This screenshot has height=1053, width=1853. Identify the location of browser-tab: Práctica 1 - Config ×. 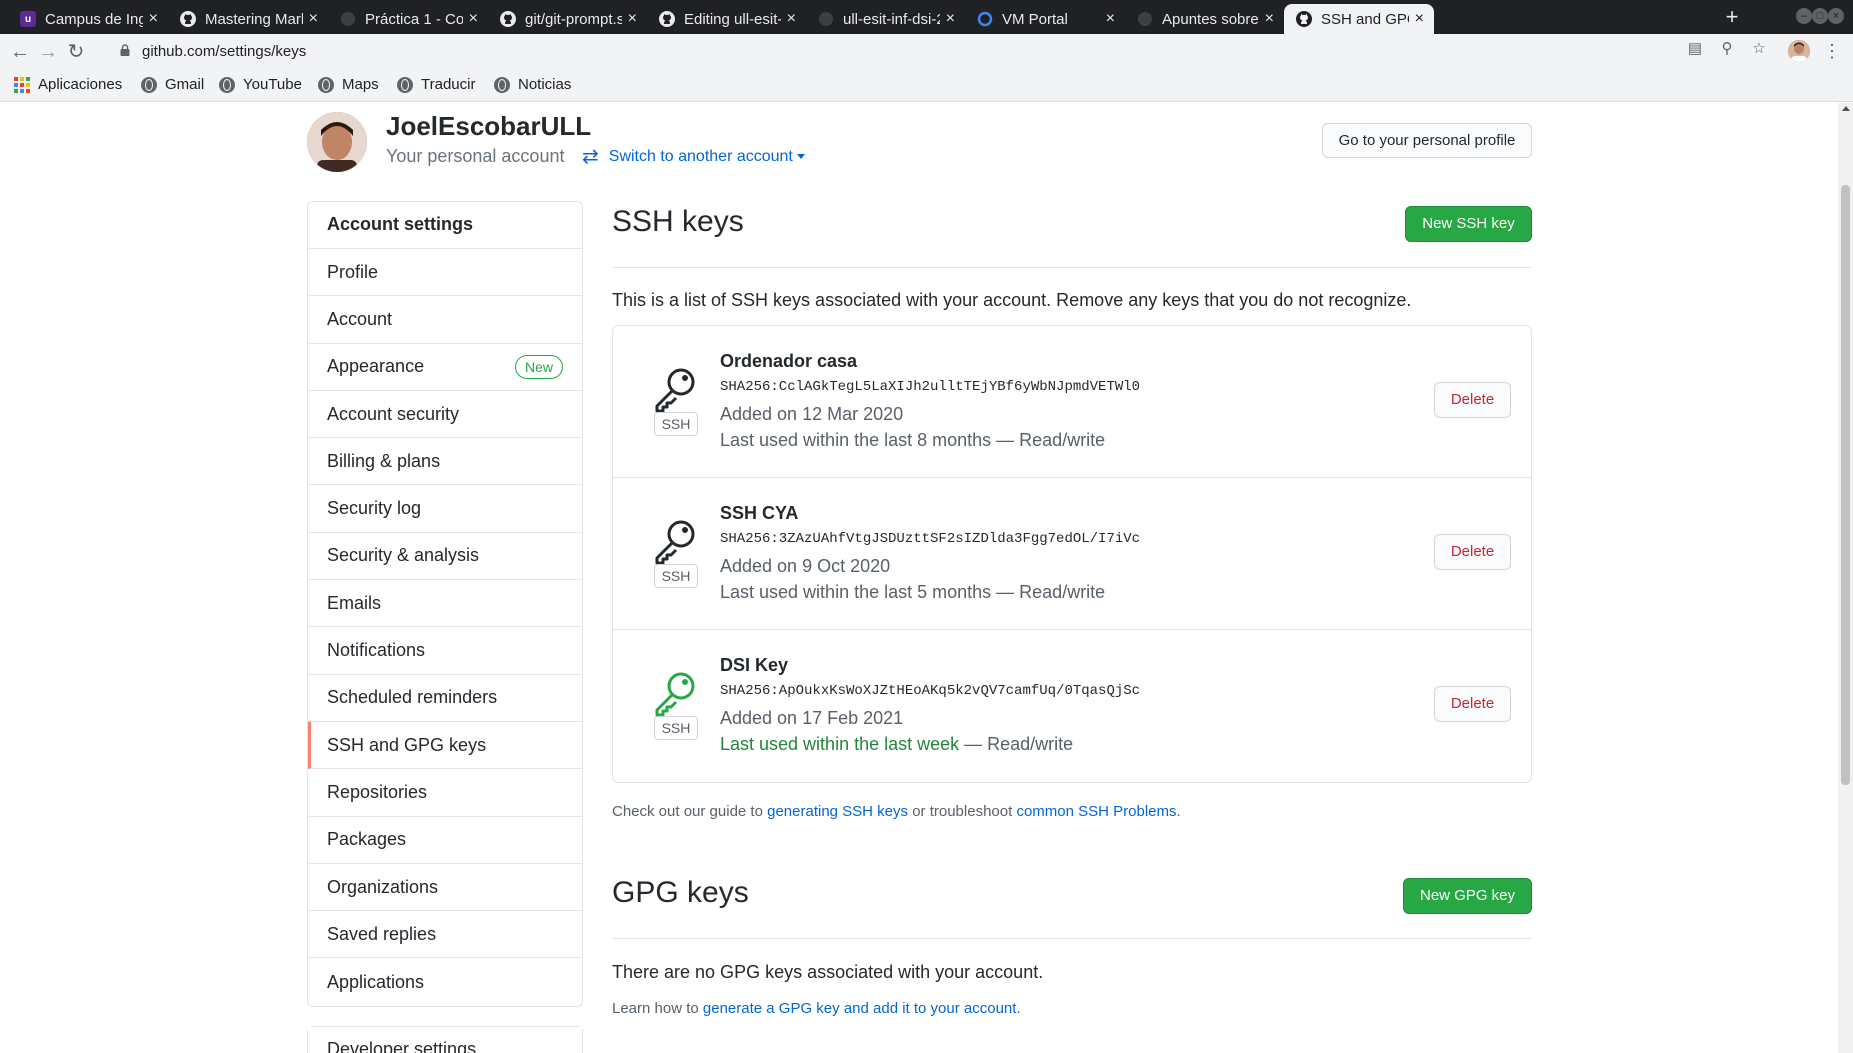
(408, 19).